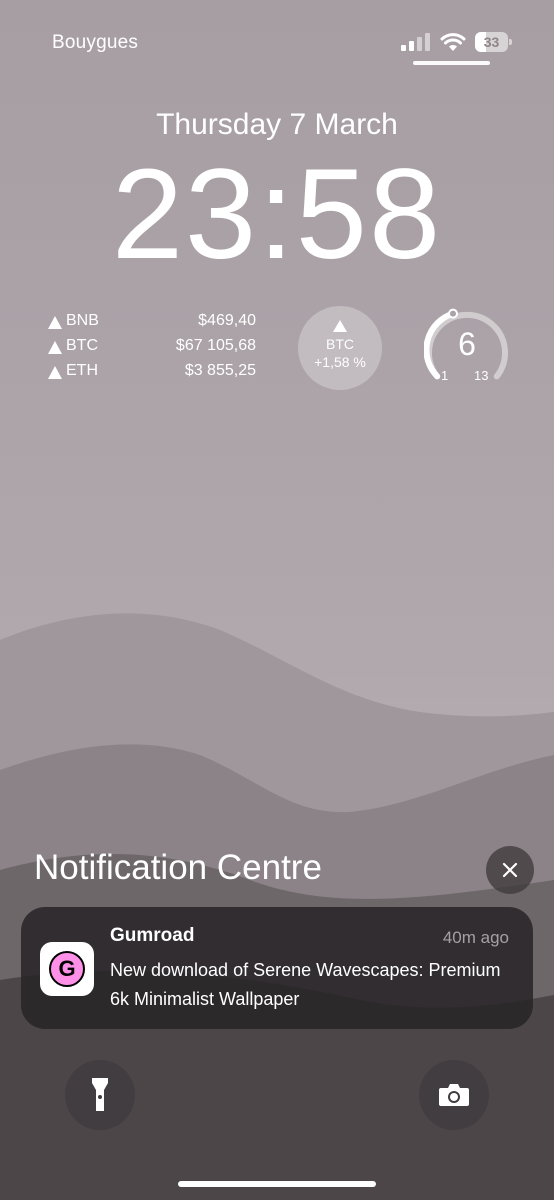 This screenshot has height=1200, width=554. I want to click on flashlight-icon, so click(100, 1094).